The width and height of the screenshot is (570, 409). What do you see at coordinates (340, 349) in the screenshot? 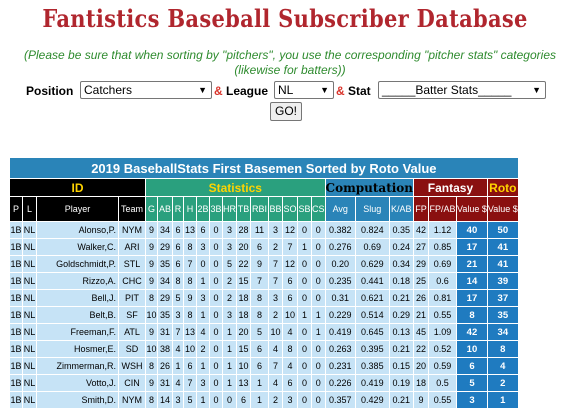
I see `table-cell: 0.263` at bounding box center [340, 349].